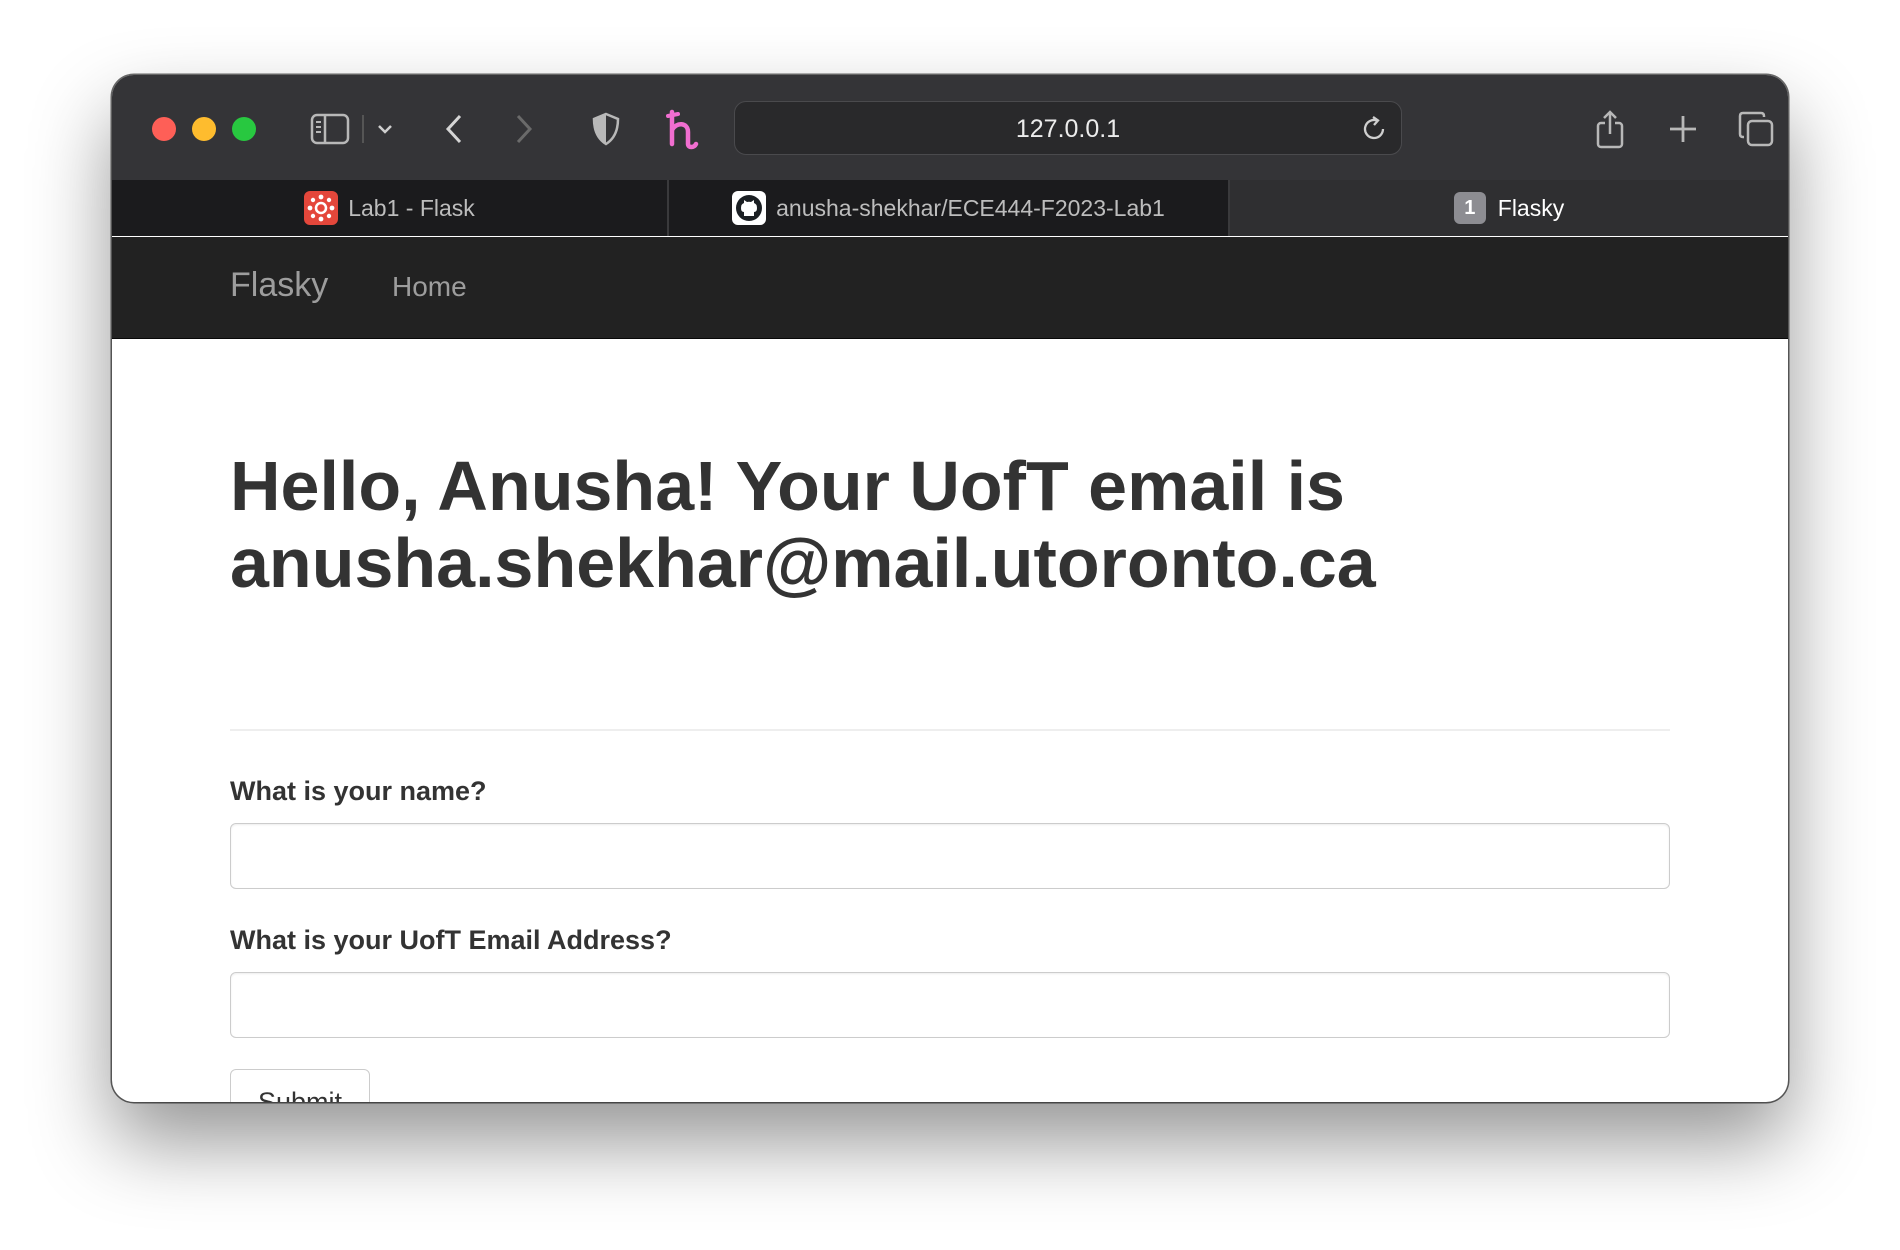 This screenshot has width=1900, height=1250. I want to click on minimize-window-button, so click(204, 129).